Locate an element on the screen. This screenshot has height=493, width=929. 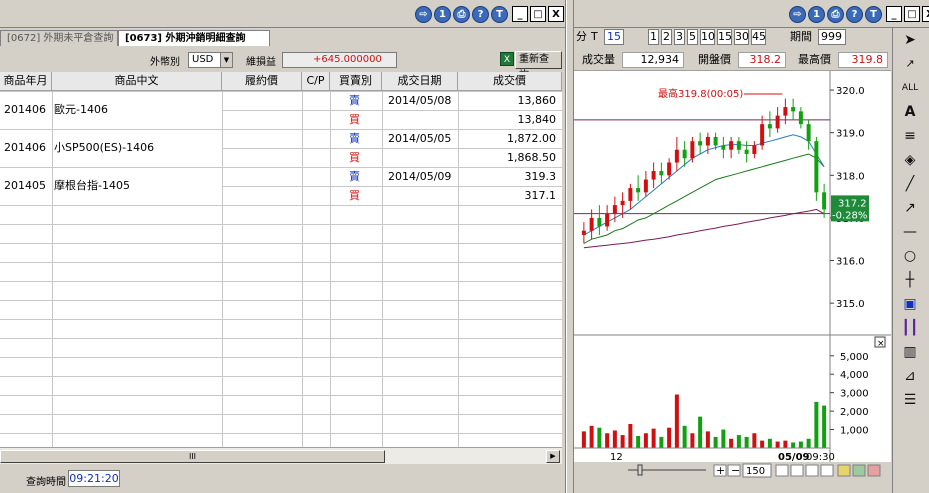
horizontal-scrollbar: III ▶ is located at coordinates (281, 455).